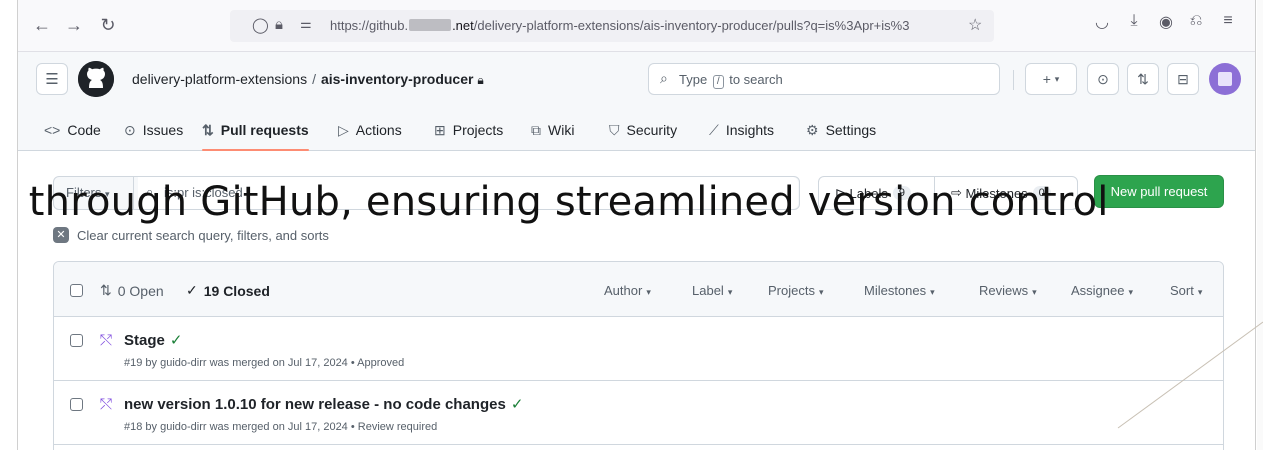 The width and height of the screenshot is (1263, 450). I want to click on forward-icon: →, so click(74, 25).